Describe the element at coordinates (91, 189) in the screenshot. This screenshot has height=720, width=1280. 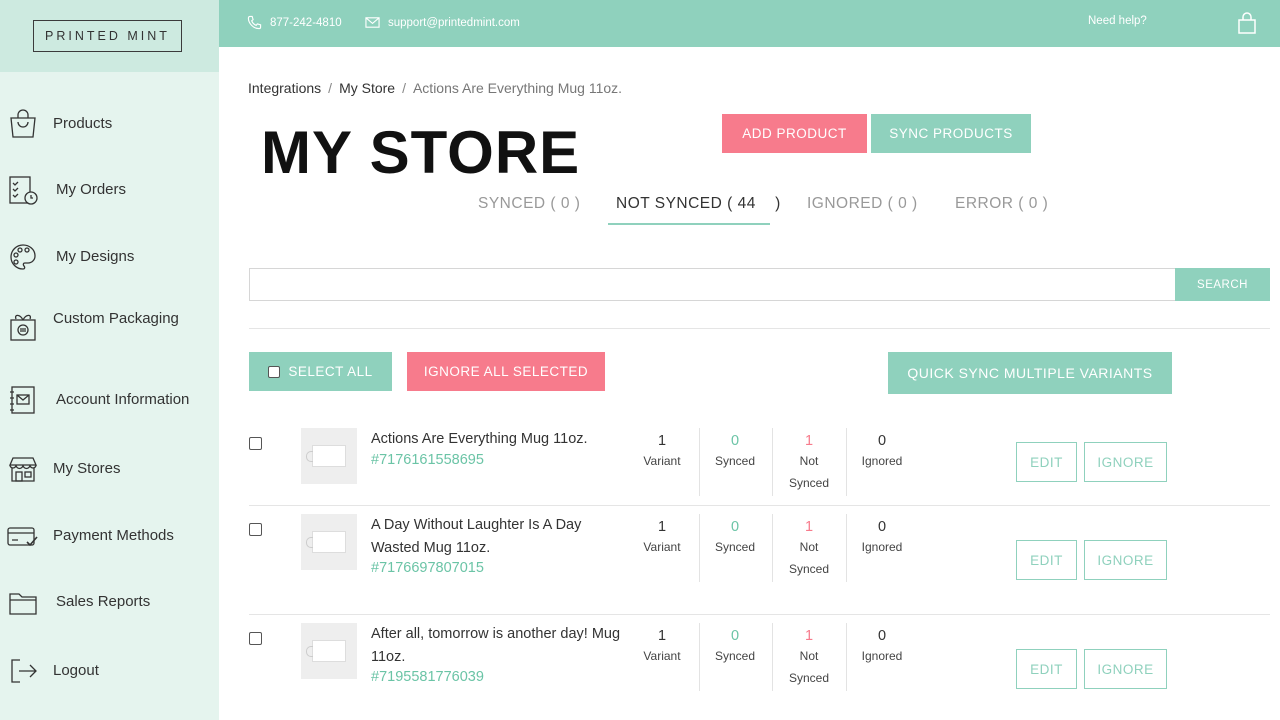
I see `sidebar-item-label: My Orders` at that location.